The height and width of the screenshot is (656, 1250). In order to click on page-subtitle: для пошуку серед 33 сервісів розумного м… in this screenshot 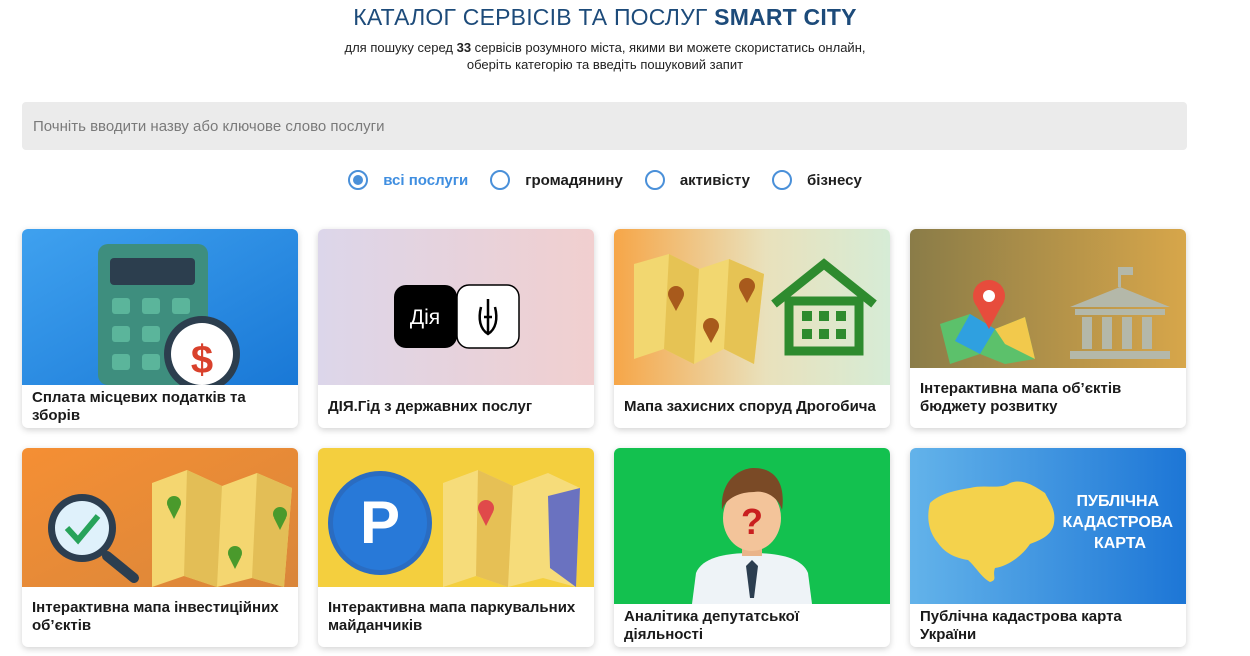, I will do `click(605, 56)`.